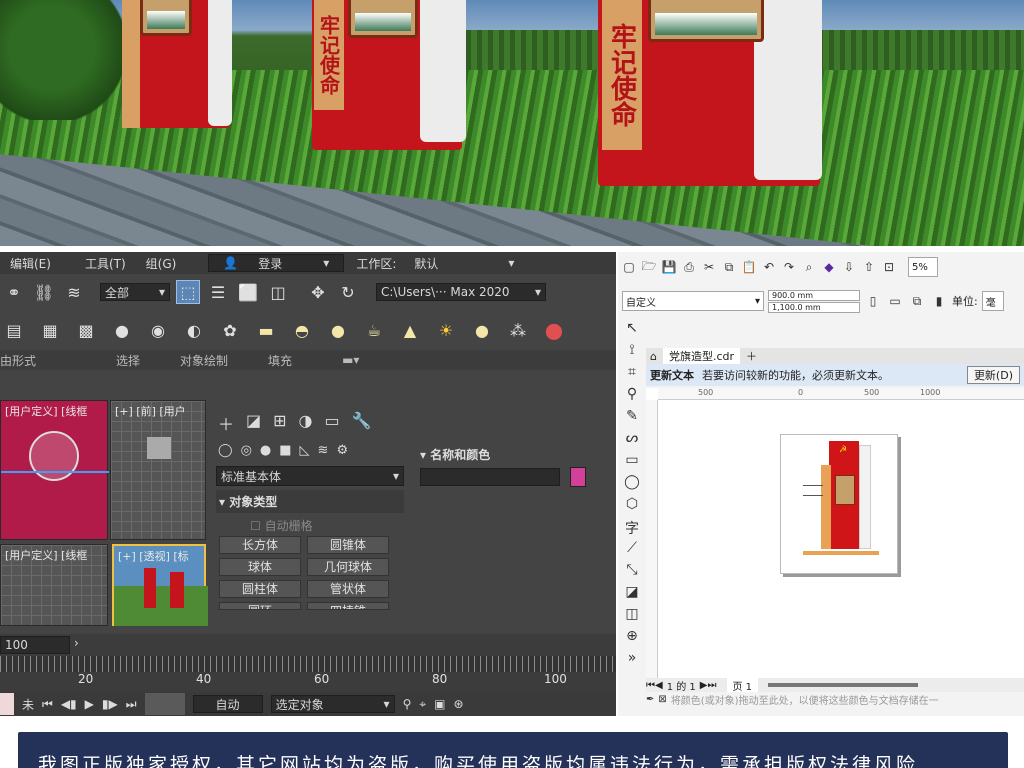 The width and height of the screenshot is (1024, 768). I want to click on viewport-bottom-left: [用户定义] [线框, so click(54, 585).